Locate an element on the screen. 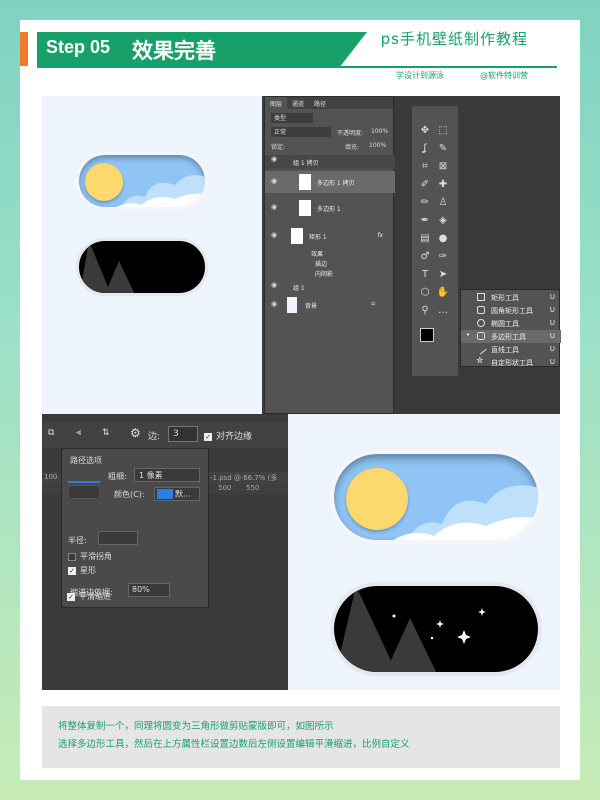  layer-row: ◉ 矩形 1 fx is located at coordinates (330, 236).